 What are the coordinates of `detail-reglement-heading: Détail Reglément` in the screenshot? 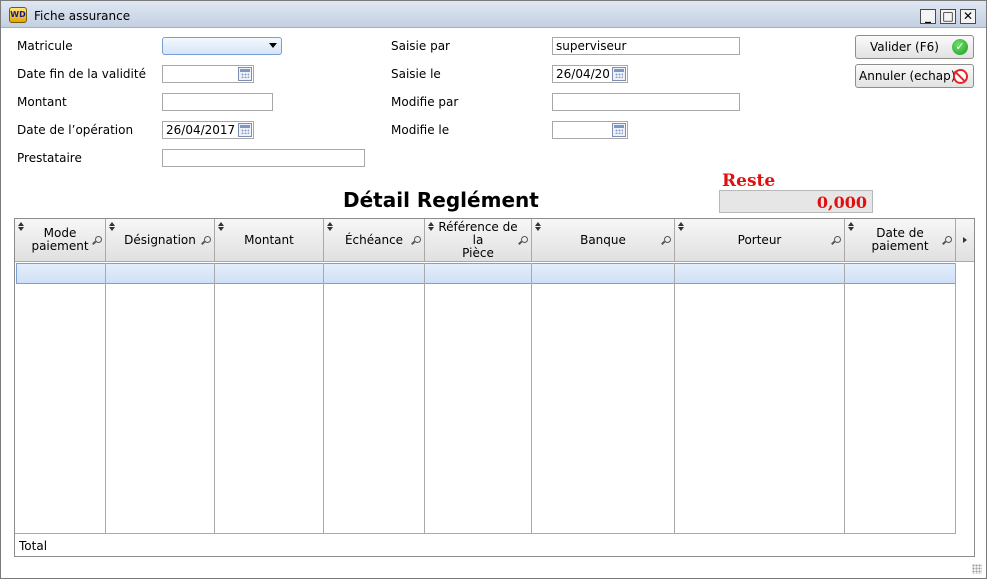 It's located at (441, 200).